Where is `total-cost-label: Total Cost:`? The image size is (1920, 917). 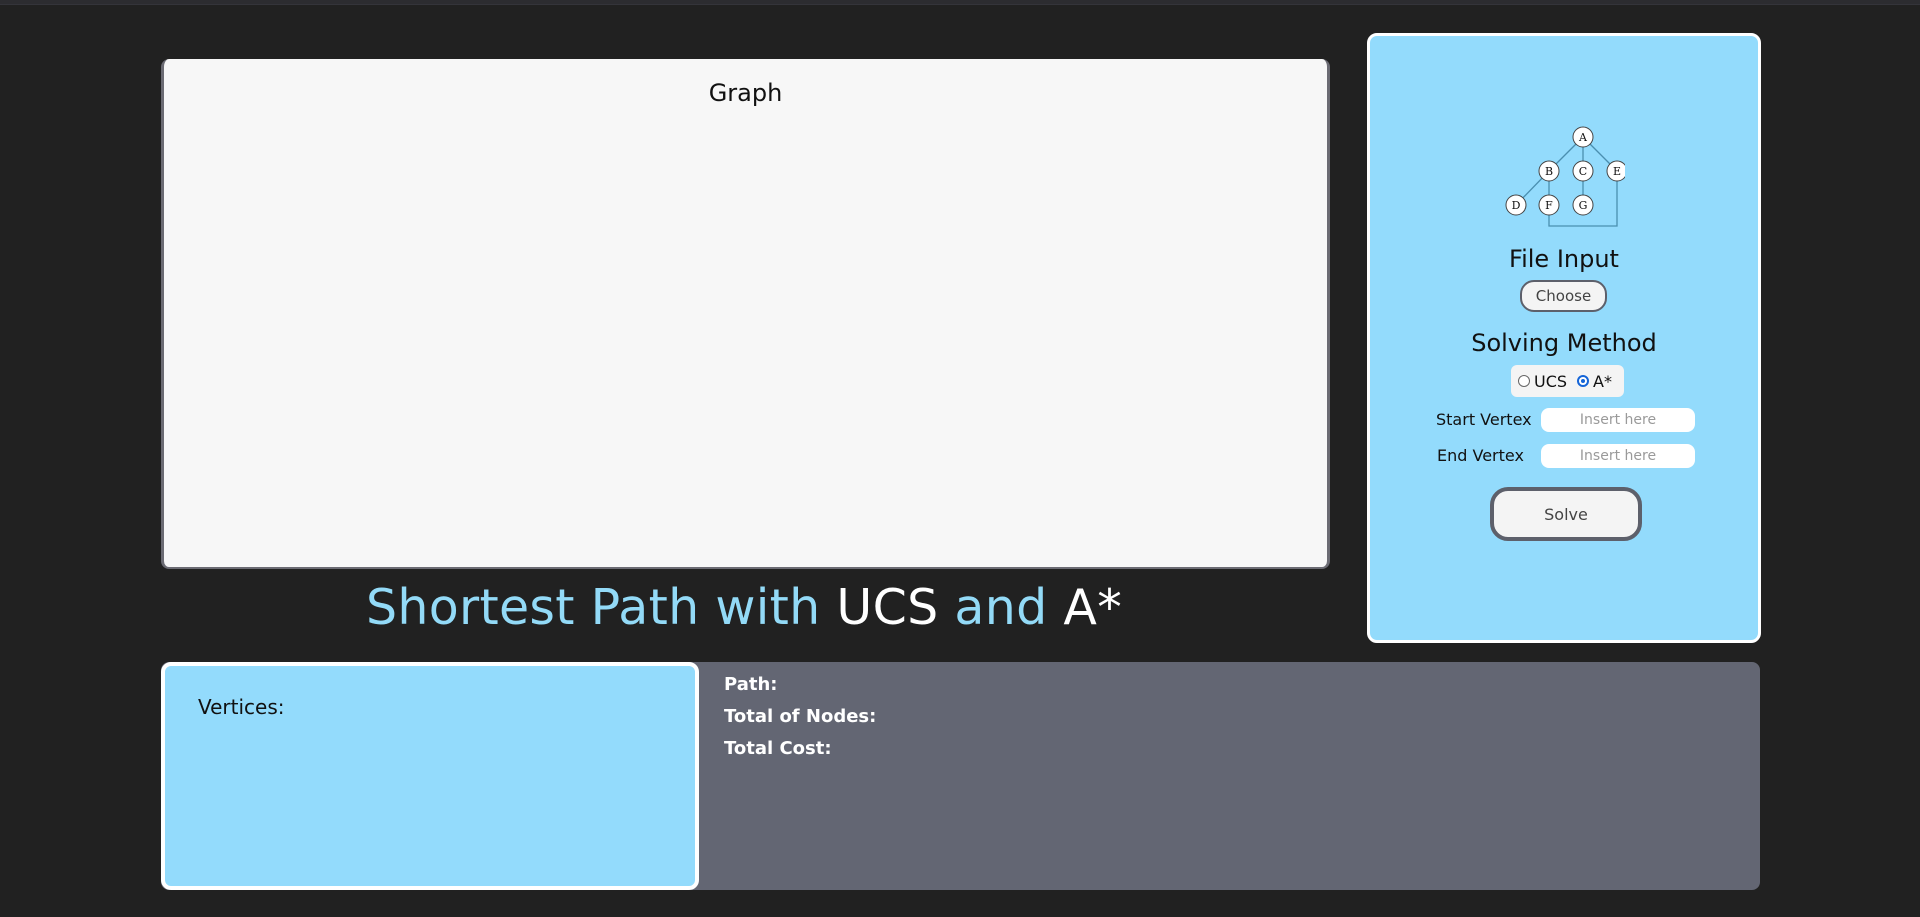 total-cost-label: Total Cost: is located at coordinates (778, 748).